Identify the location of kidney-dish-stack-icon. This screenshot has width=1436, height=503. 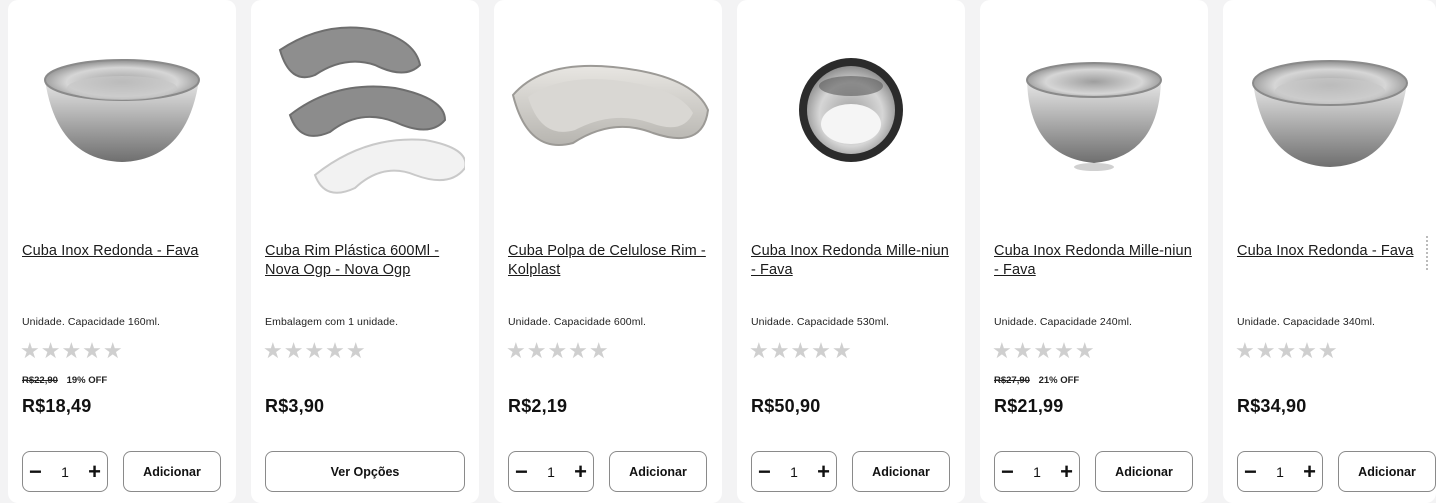
(371, 110).